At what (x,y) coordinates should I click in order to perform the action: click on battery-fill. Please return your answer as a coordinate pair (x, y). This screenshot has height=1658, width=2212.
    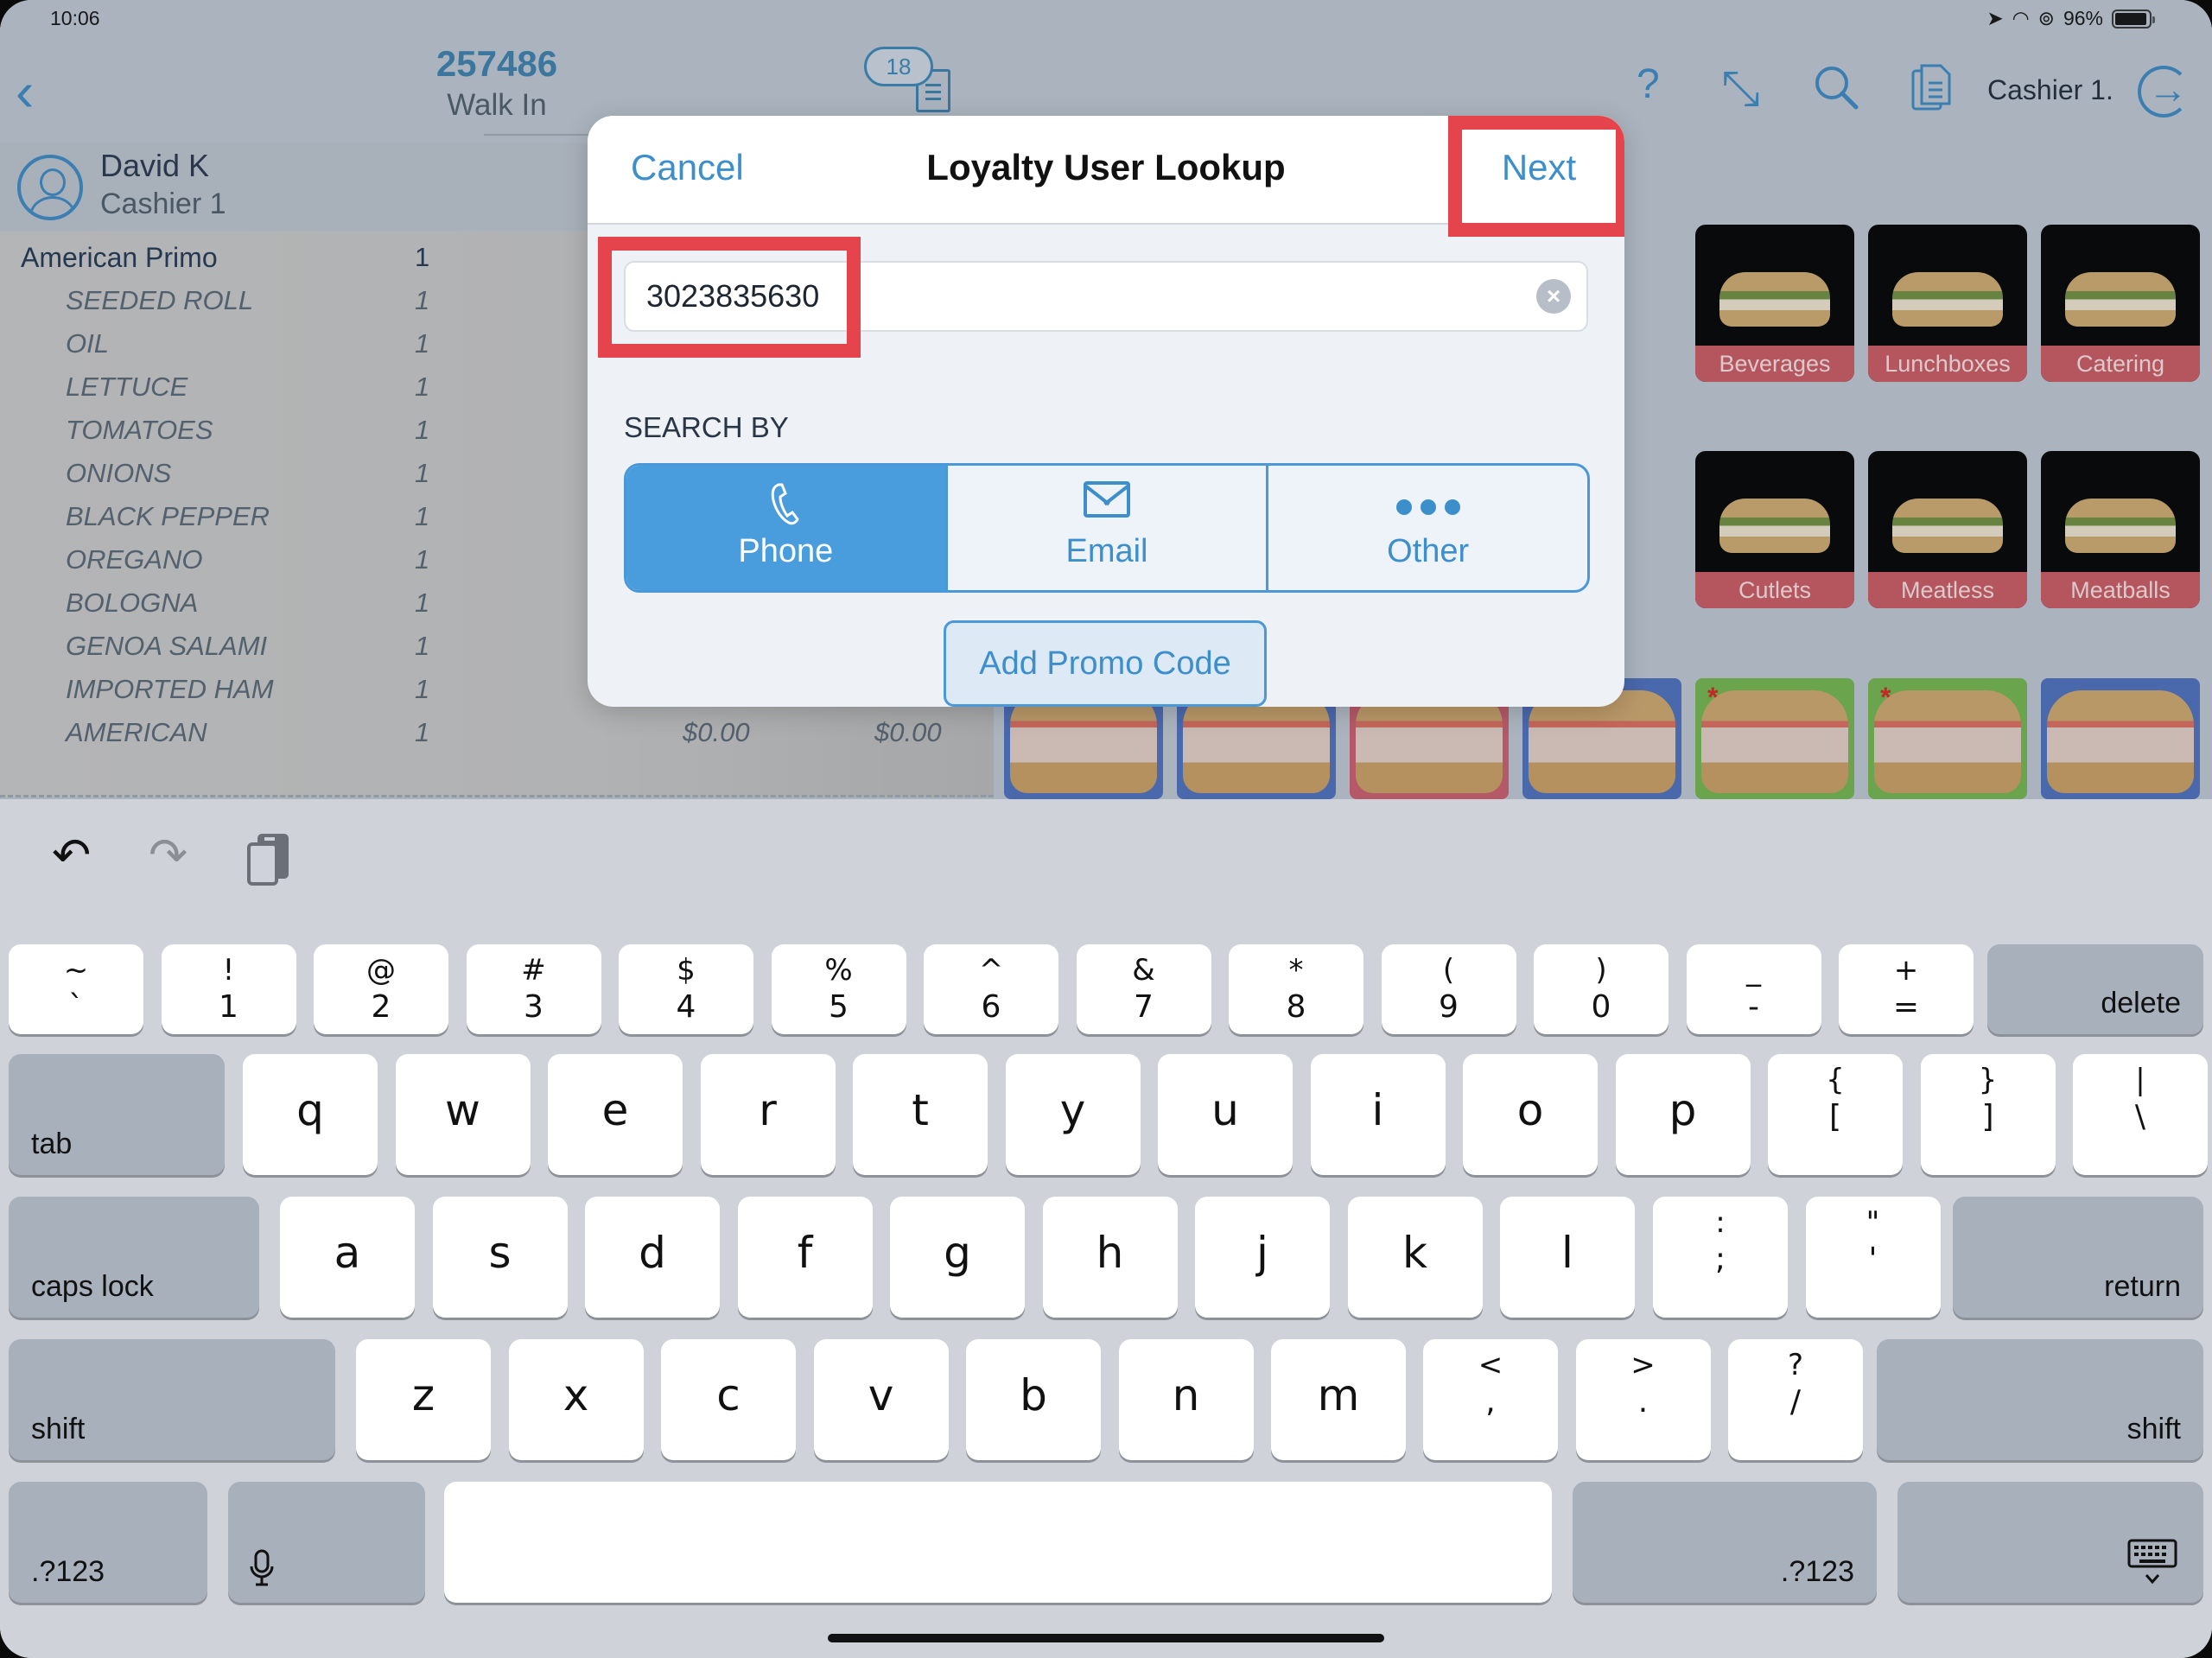
    Looking at the image, I should click on (2131, 18).